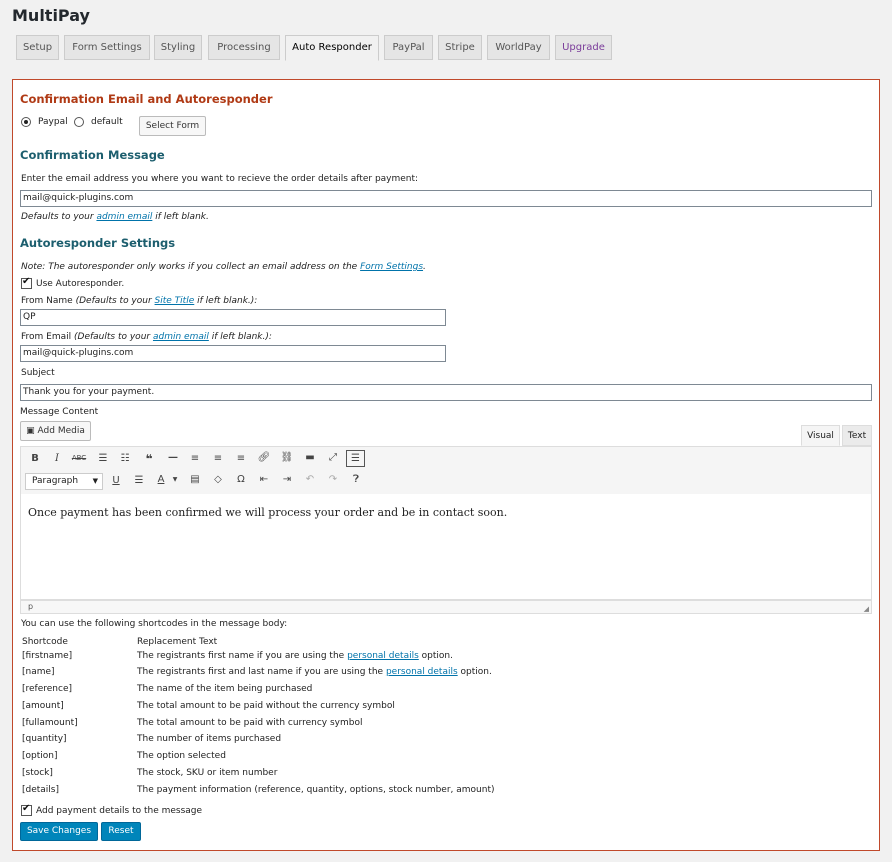 The image size is (892, 862). What do you see at coordinates (38, 373) in the screenshot?
I see `subject-label: Subject` at bounding box center [38, 373].